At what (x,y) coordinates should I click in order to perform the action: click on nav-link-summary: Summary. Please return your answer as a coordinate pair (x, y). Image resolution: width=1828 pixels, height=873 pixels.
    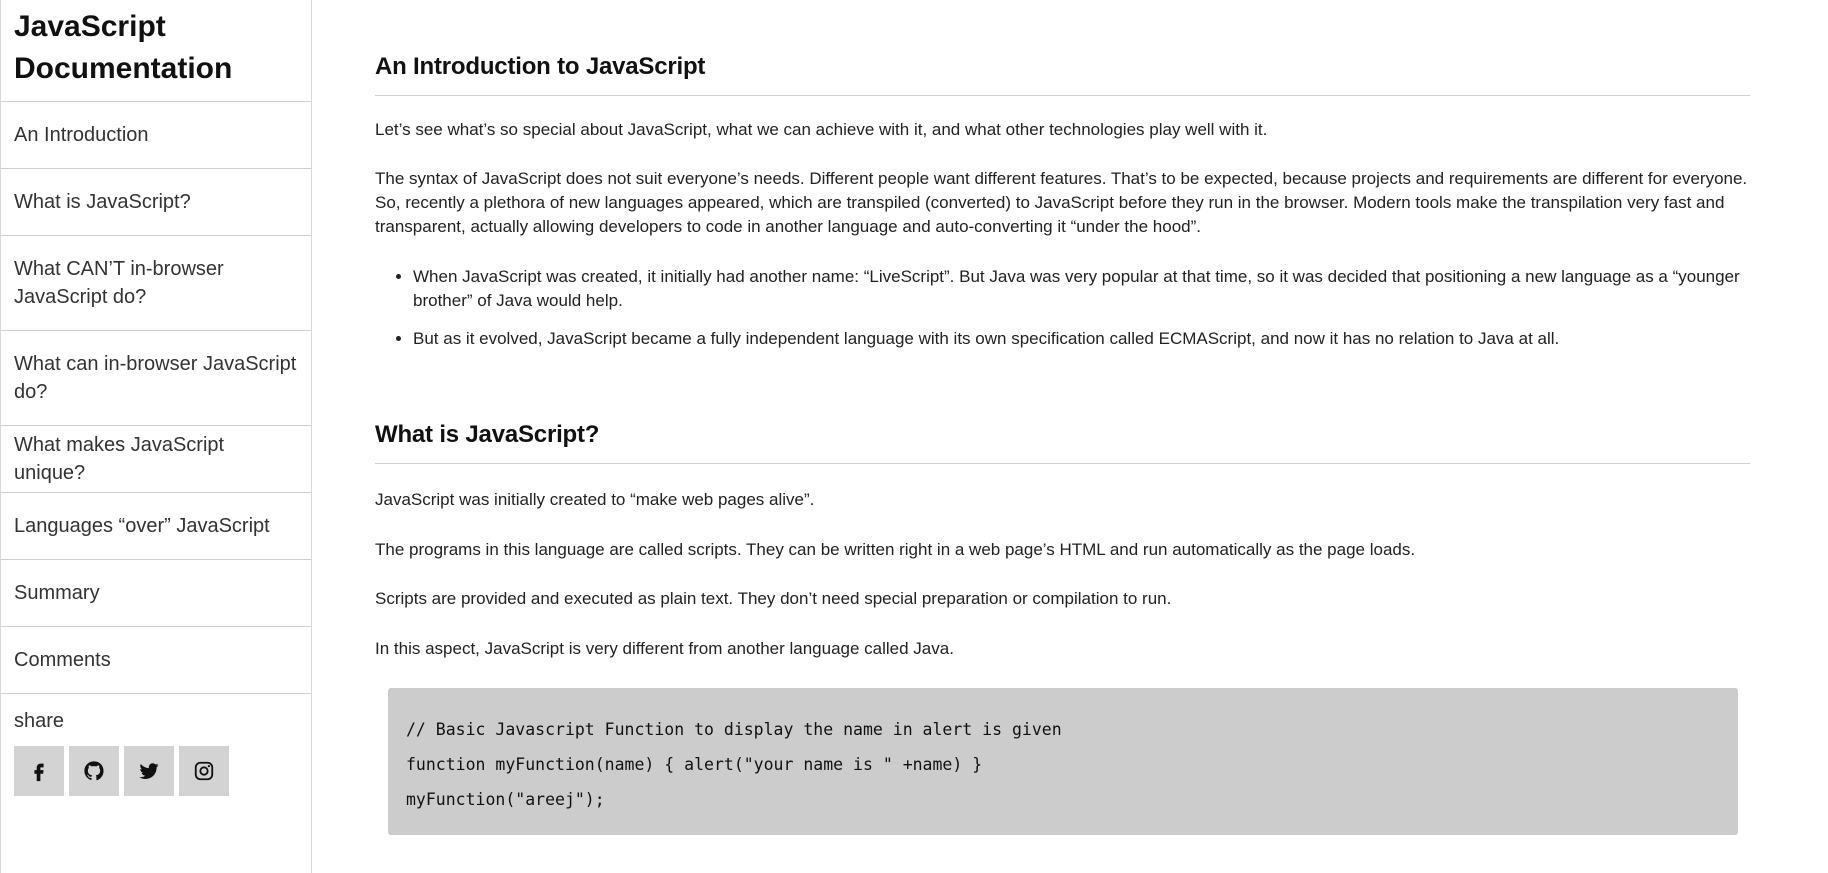
    Looking at the image, I should click on (156, 593).